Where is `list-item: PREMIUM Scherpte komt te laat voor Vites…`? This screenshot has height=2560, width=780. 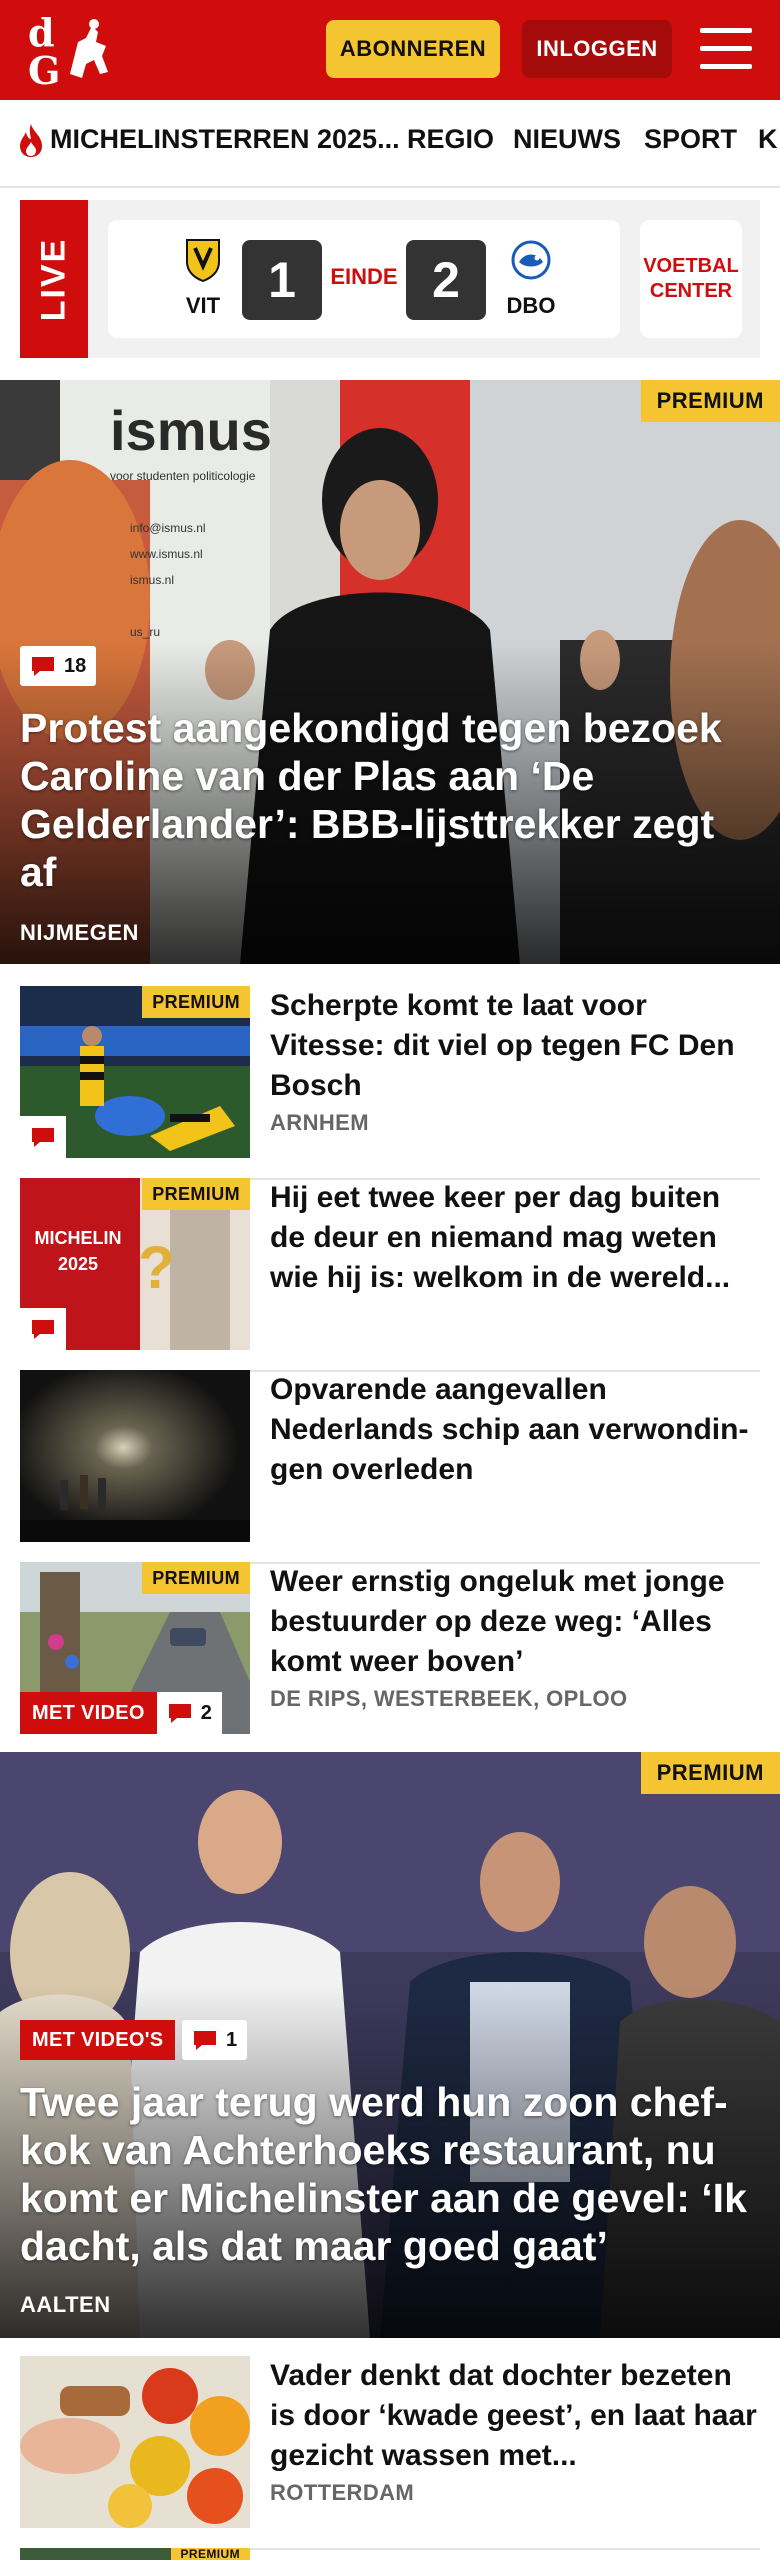
list-item: PREMIUM Scherpte komt te laat voor Vites… is located at coordinates (390, 1083).